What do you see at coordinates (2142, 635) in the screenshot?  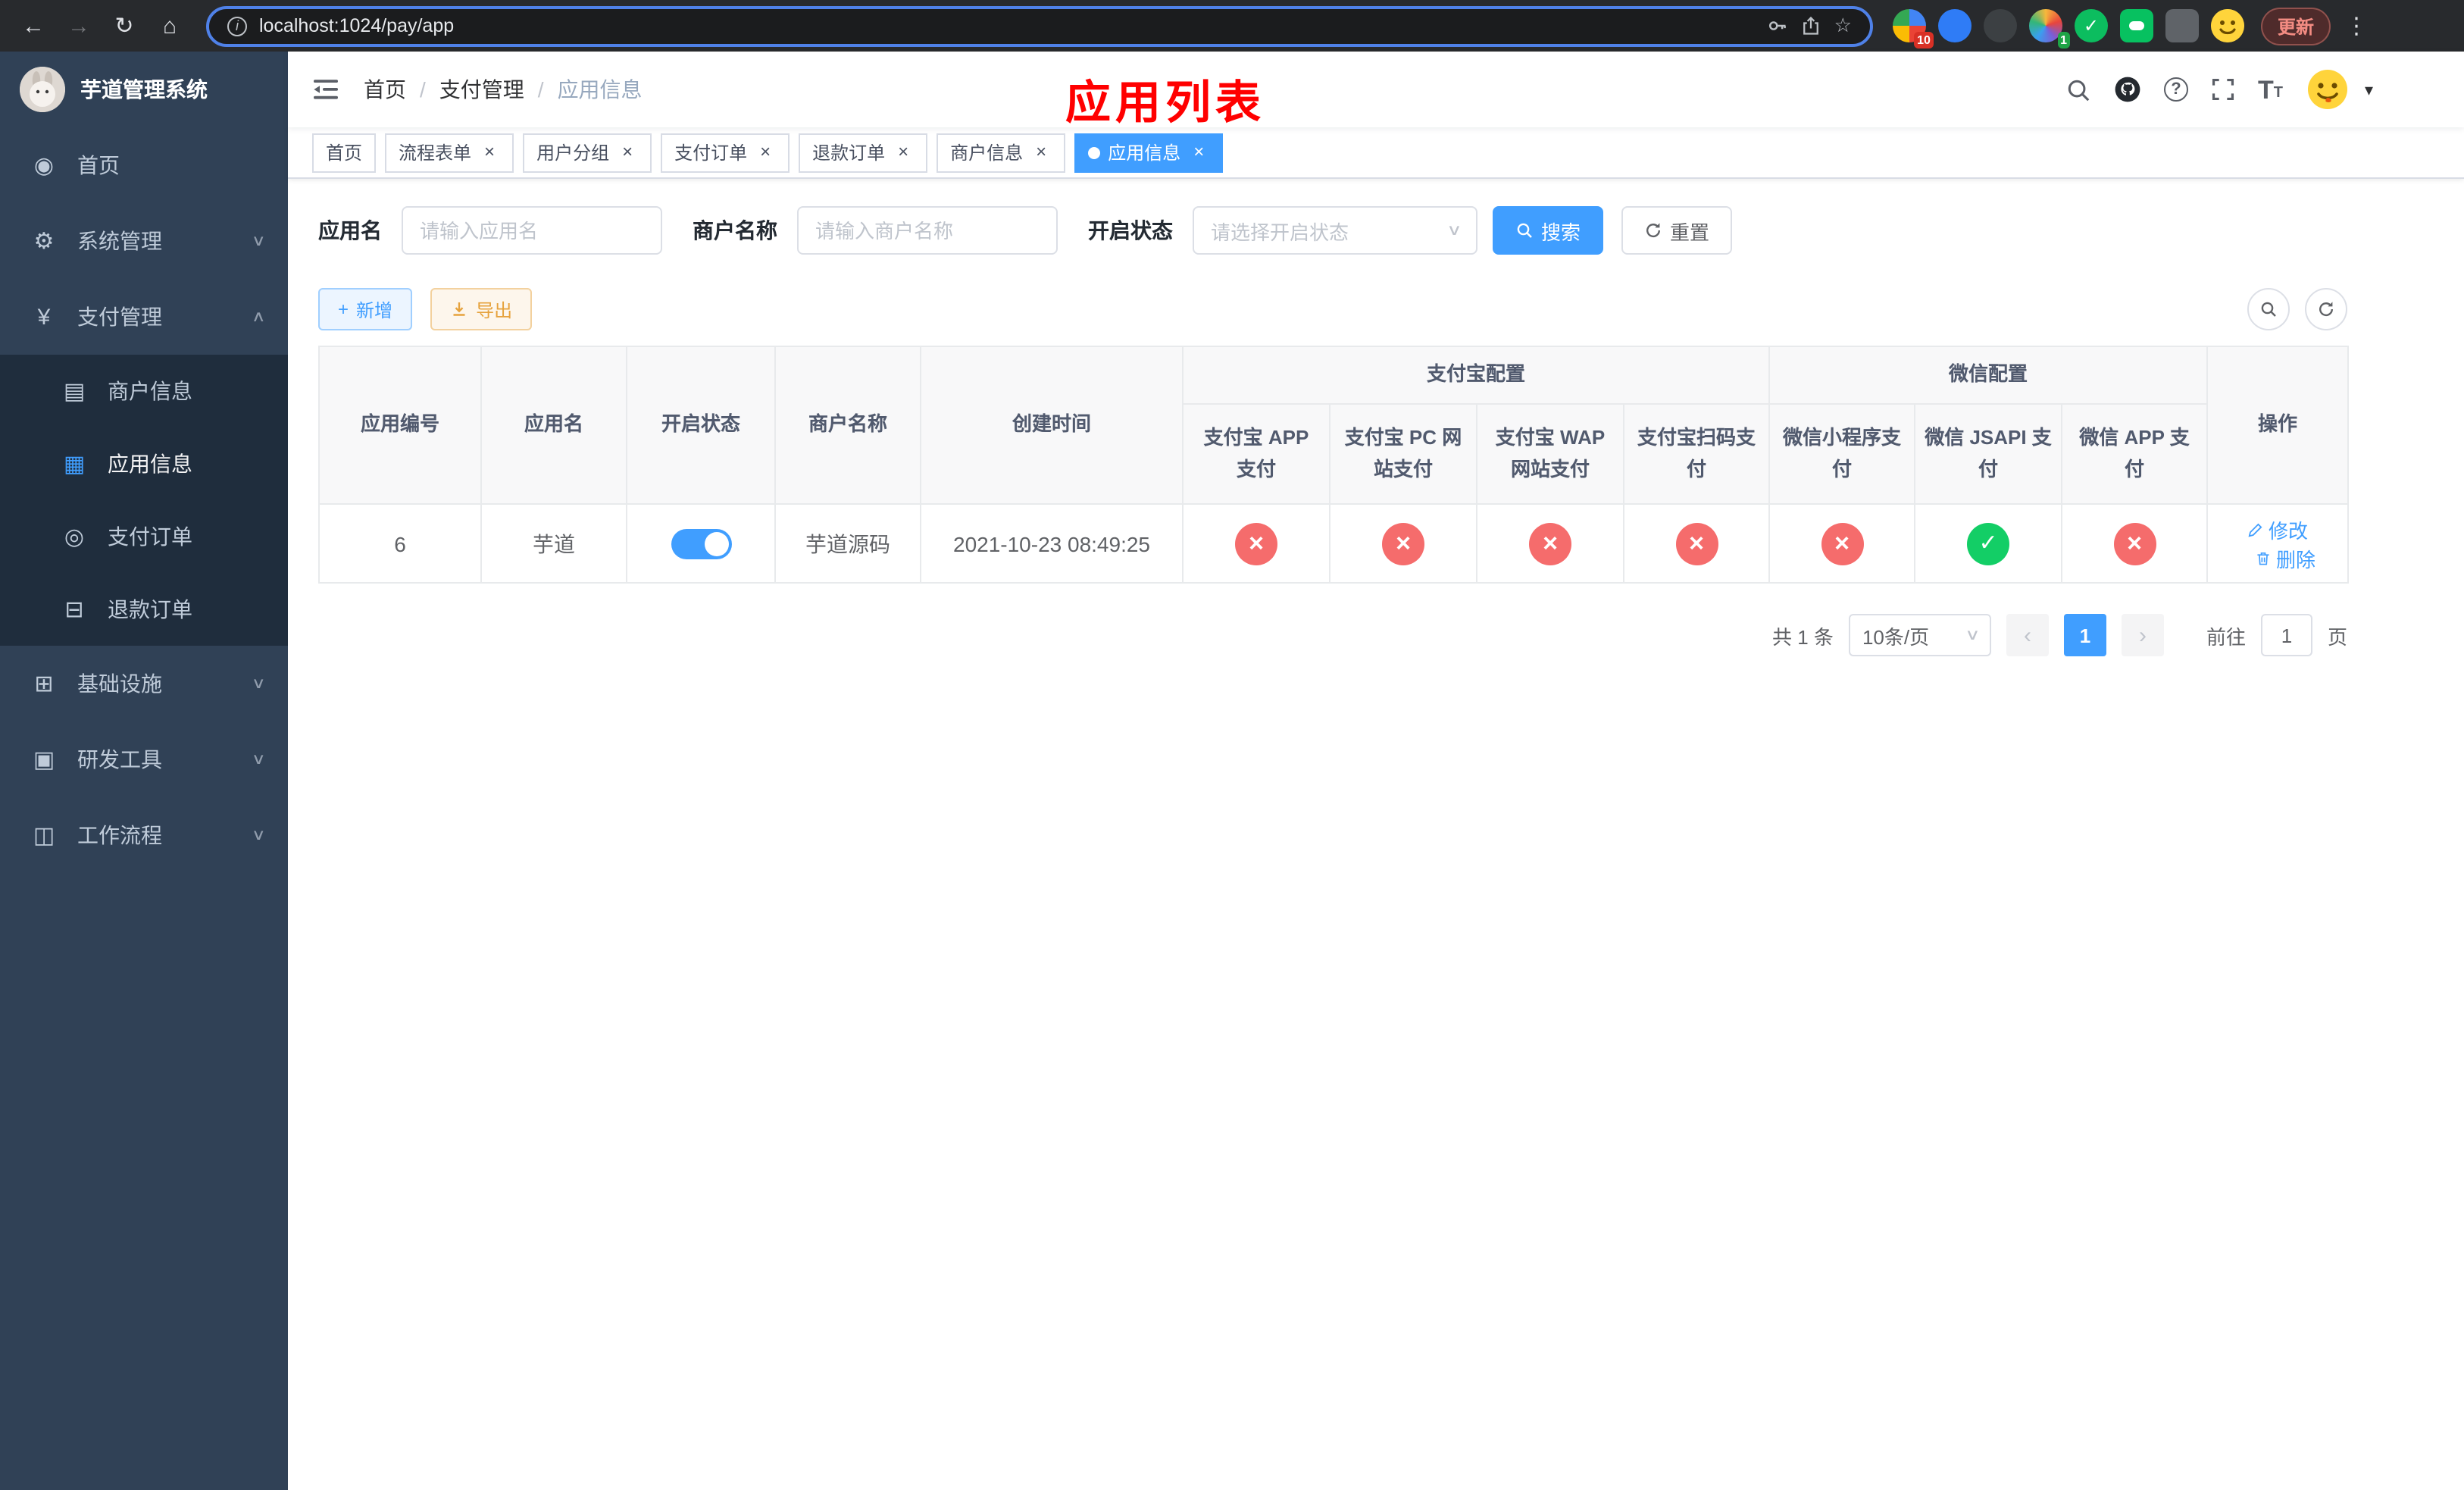 I see `next-page-button: ›` at bounding box center [2142, 635].